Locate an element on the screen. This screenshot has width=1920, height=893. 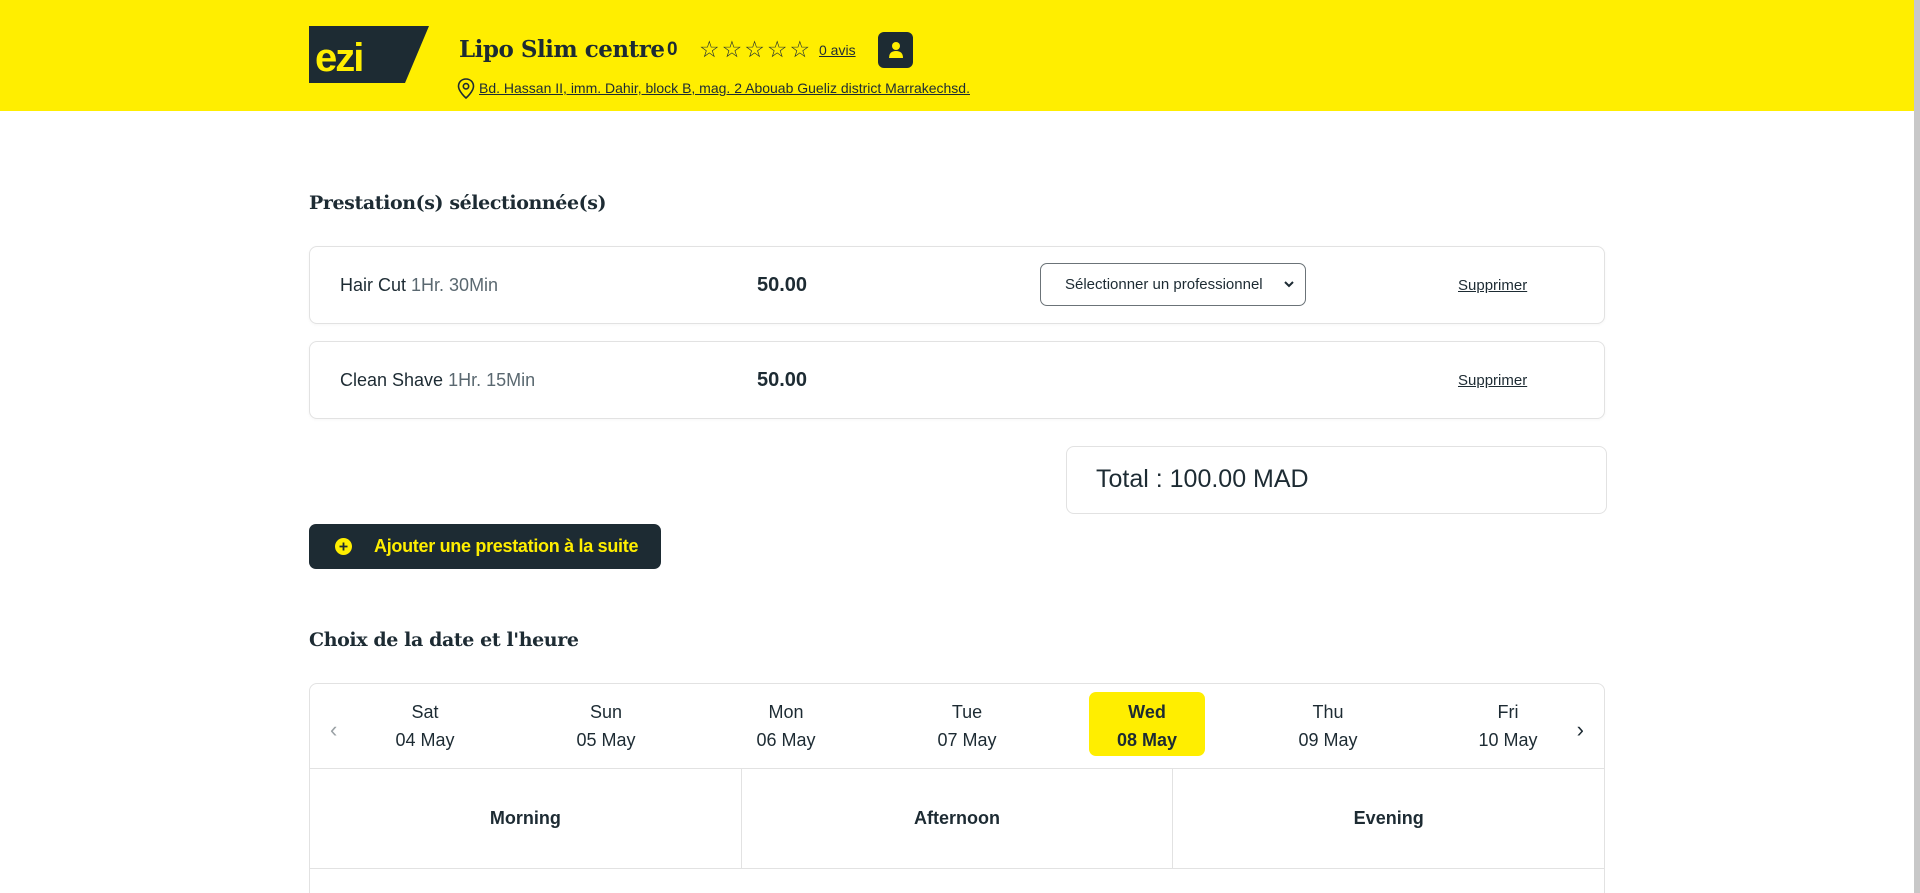
chevron-left-icon: ‹ is located at coordinates (333, 730).